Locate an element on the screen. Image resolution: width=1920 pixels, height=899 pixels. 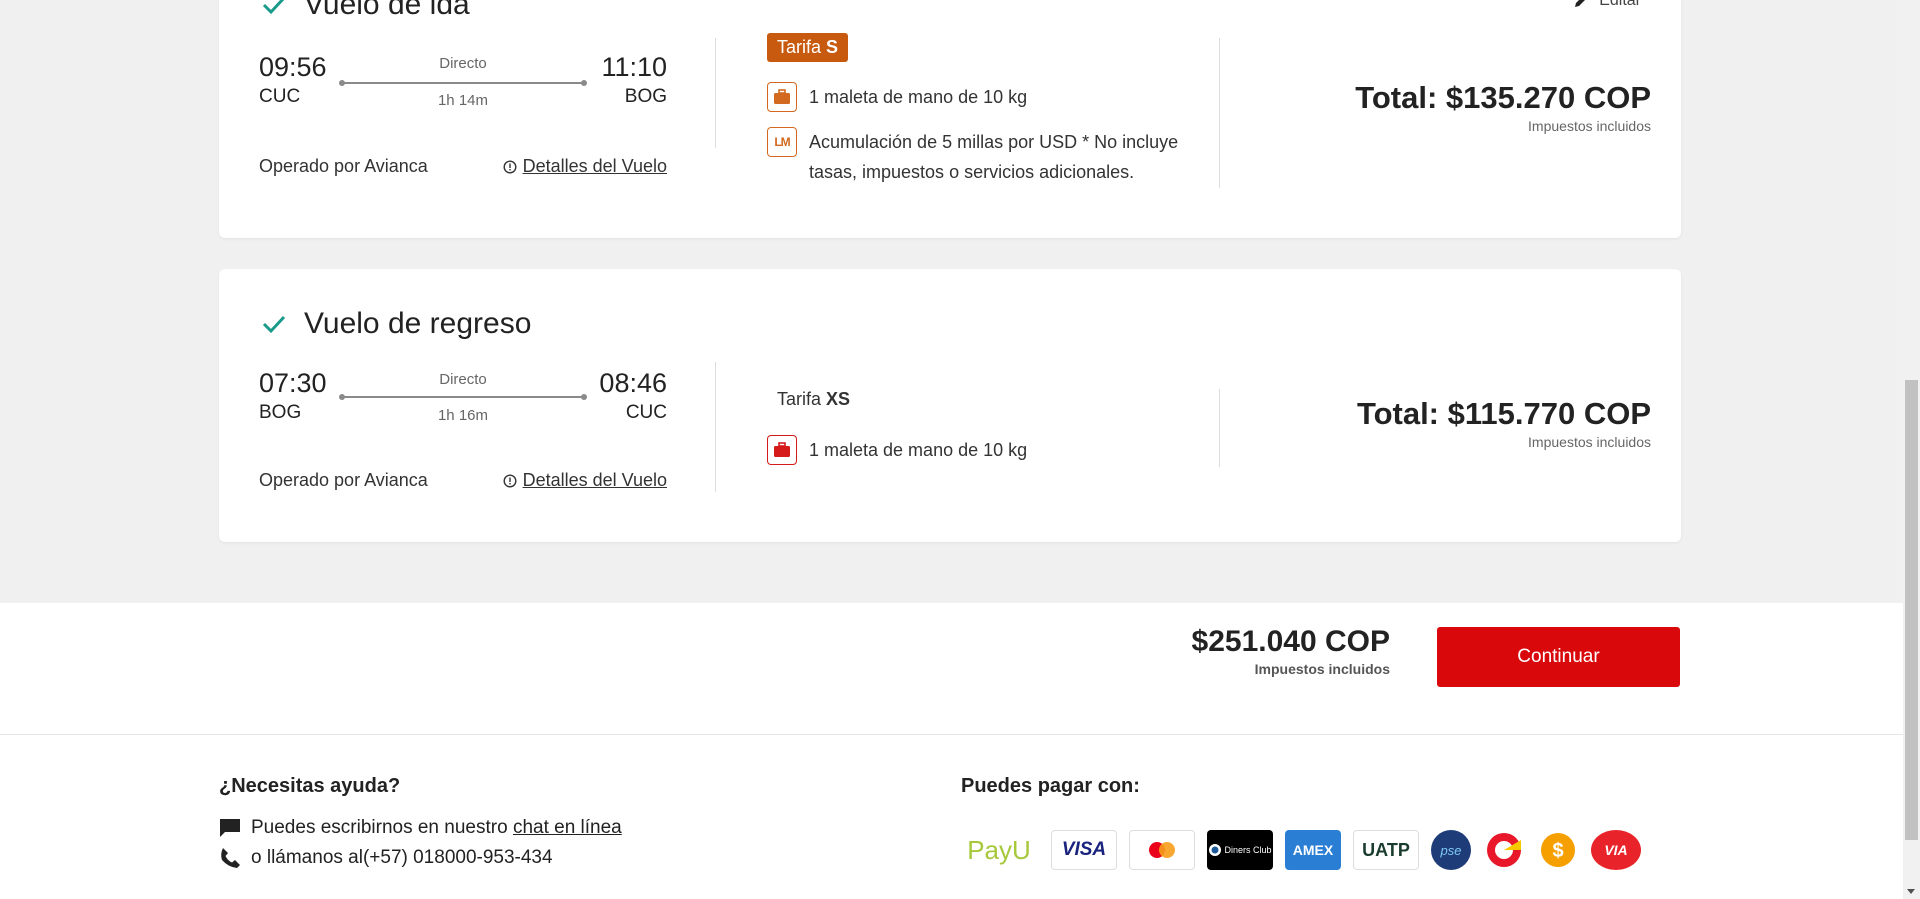
fare-badge: Tarifa S is located at coordinates (808, 47).